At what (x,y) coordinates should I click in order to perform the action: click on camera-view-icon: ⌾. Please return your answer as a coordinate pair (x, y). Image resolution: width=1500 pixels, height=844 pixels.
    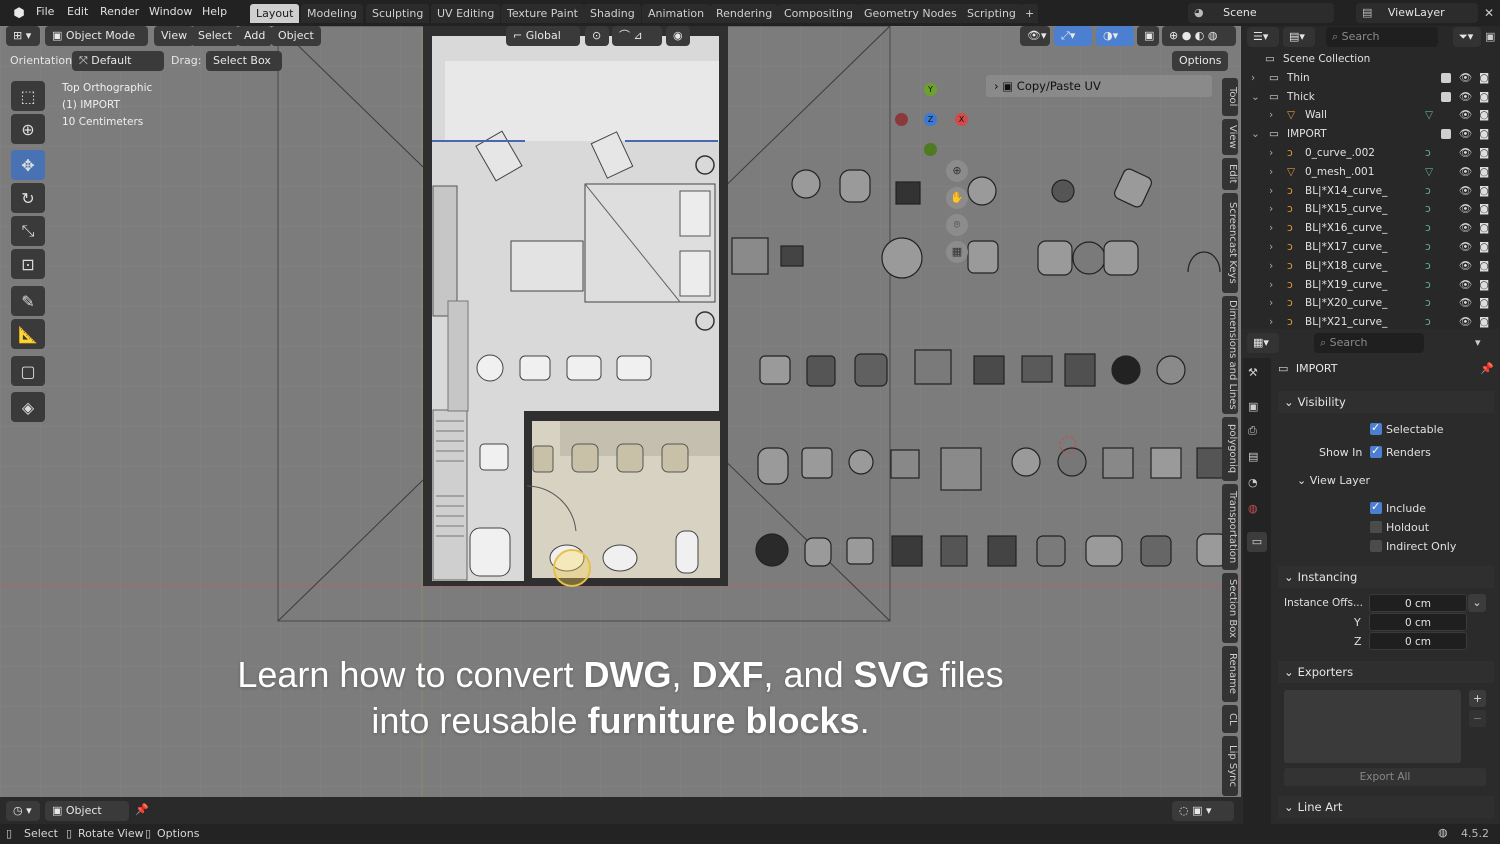
    Looking at the image, I should click on (957, 225).